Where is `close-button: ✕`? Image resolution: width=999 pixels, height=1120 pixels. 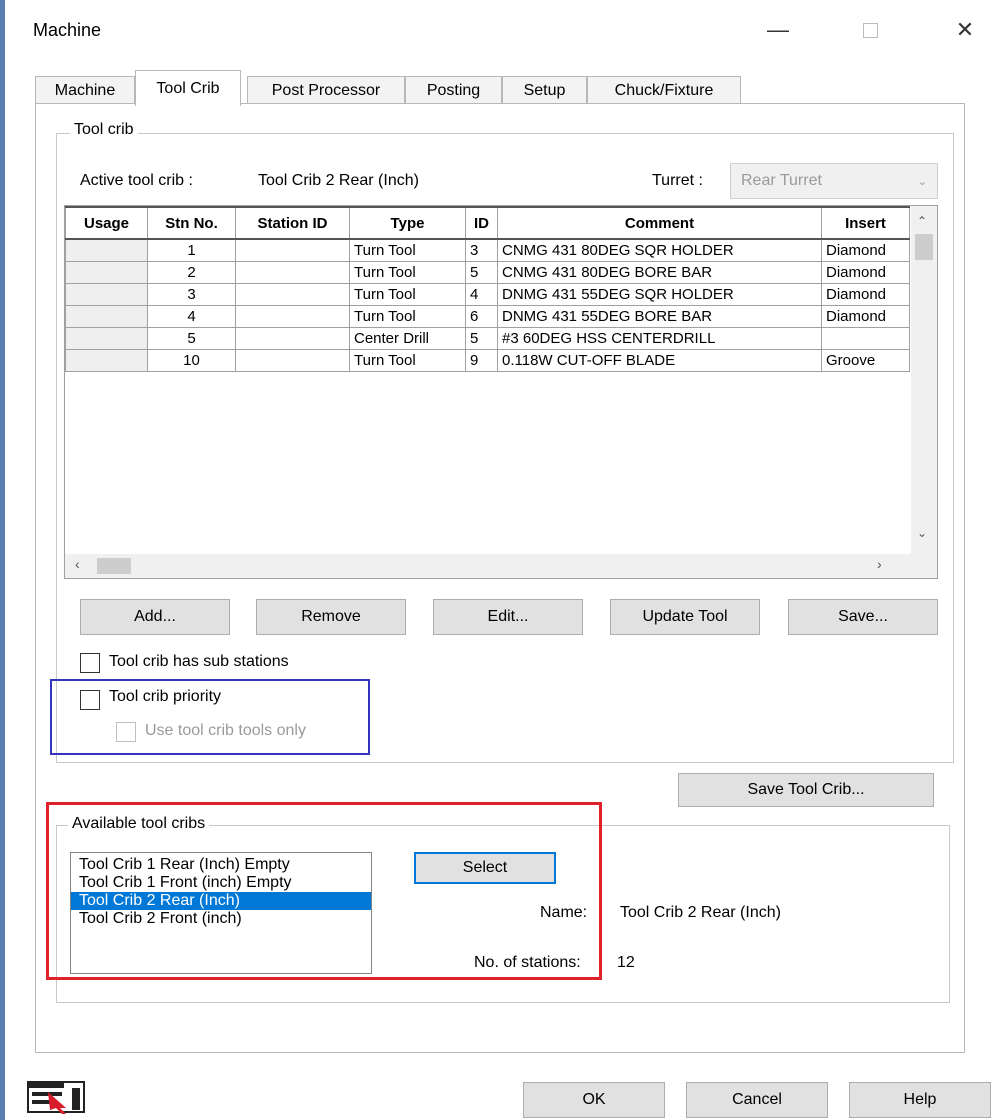
close-button: ✕ is located at coordinates (965, 30).